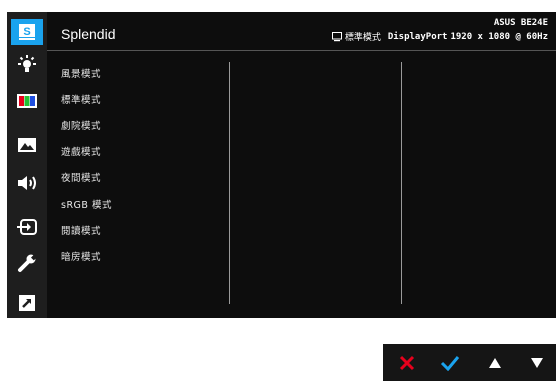  I want to click on exit-button, so click(407, 362).